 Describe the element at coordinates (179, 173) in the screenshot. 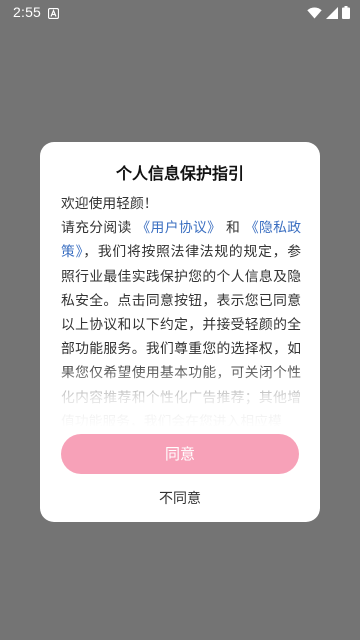

I see `dialog-title: 个人信息保护指引` at that location.